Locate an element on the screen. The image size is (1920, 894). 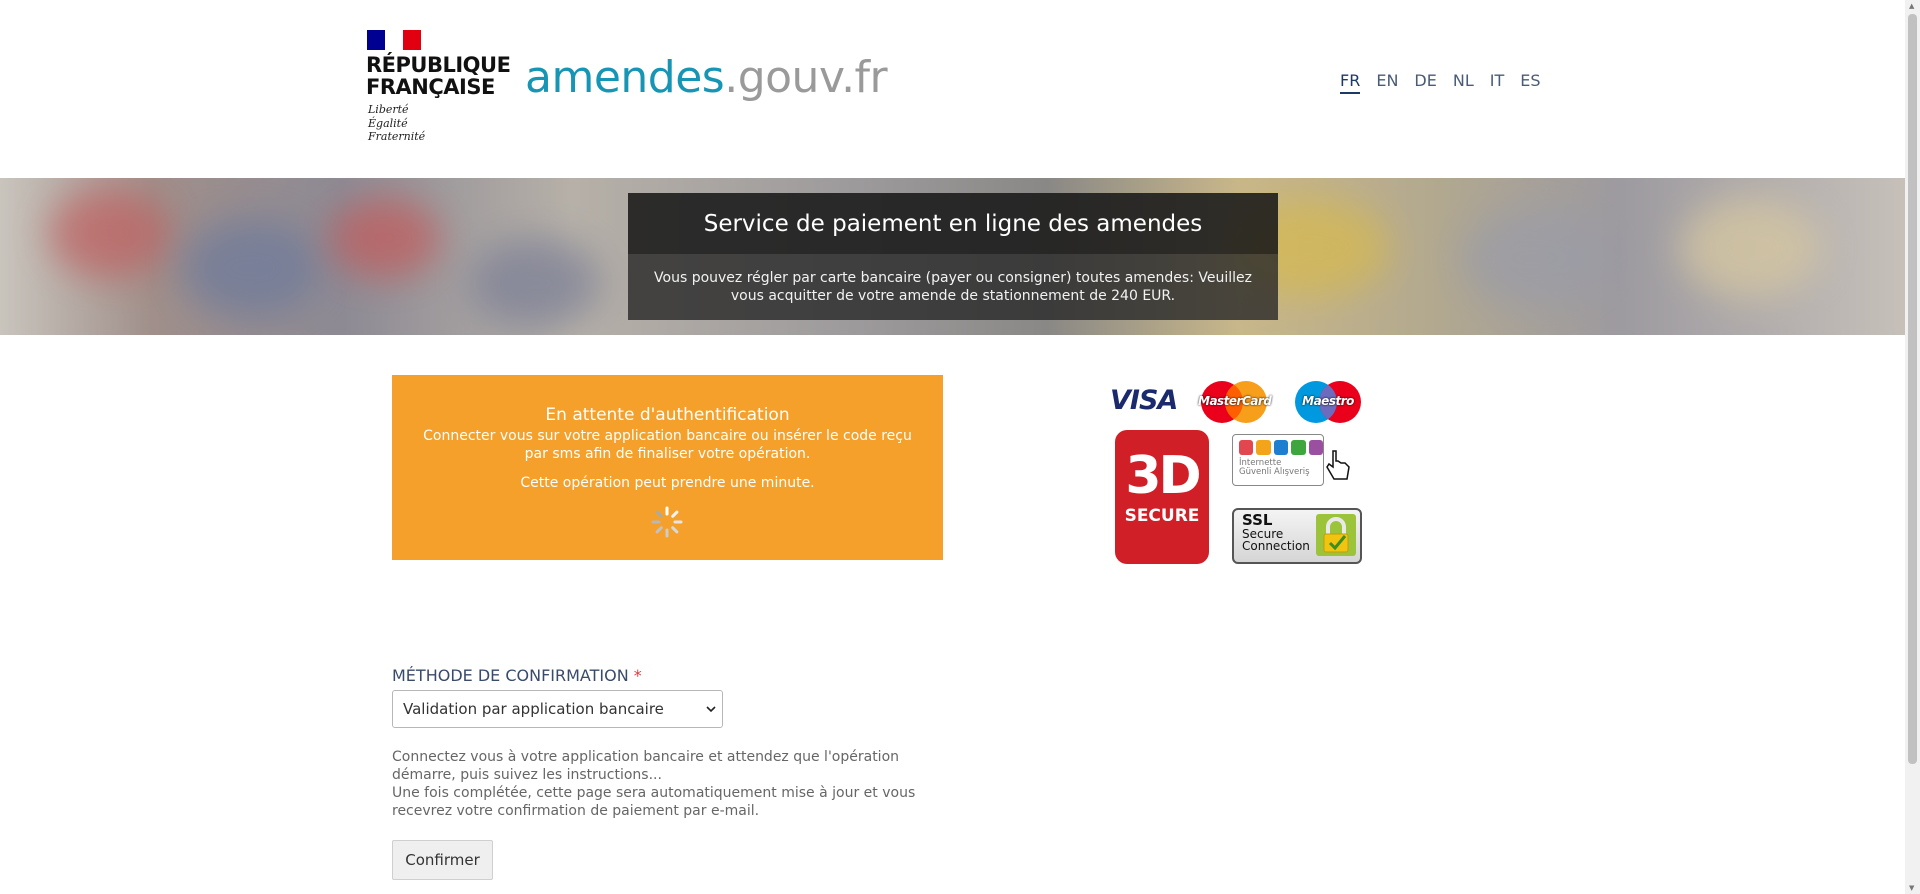
scrollbar-thumb is located at coordinates (1912, 389).